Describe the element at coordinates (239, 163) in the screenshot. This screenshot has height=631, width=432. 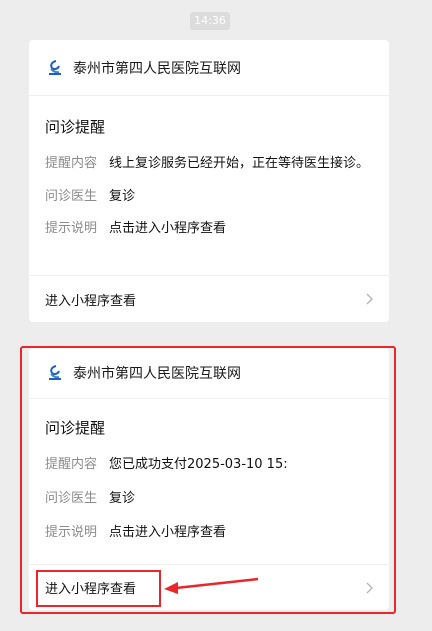
I see `row-value: 线上复诊服务已经开始，正在等待医生接诊。` at that location.